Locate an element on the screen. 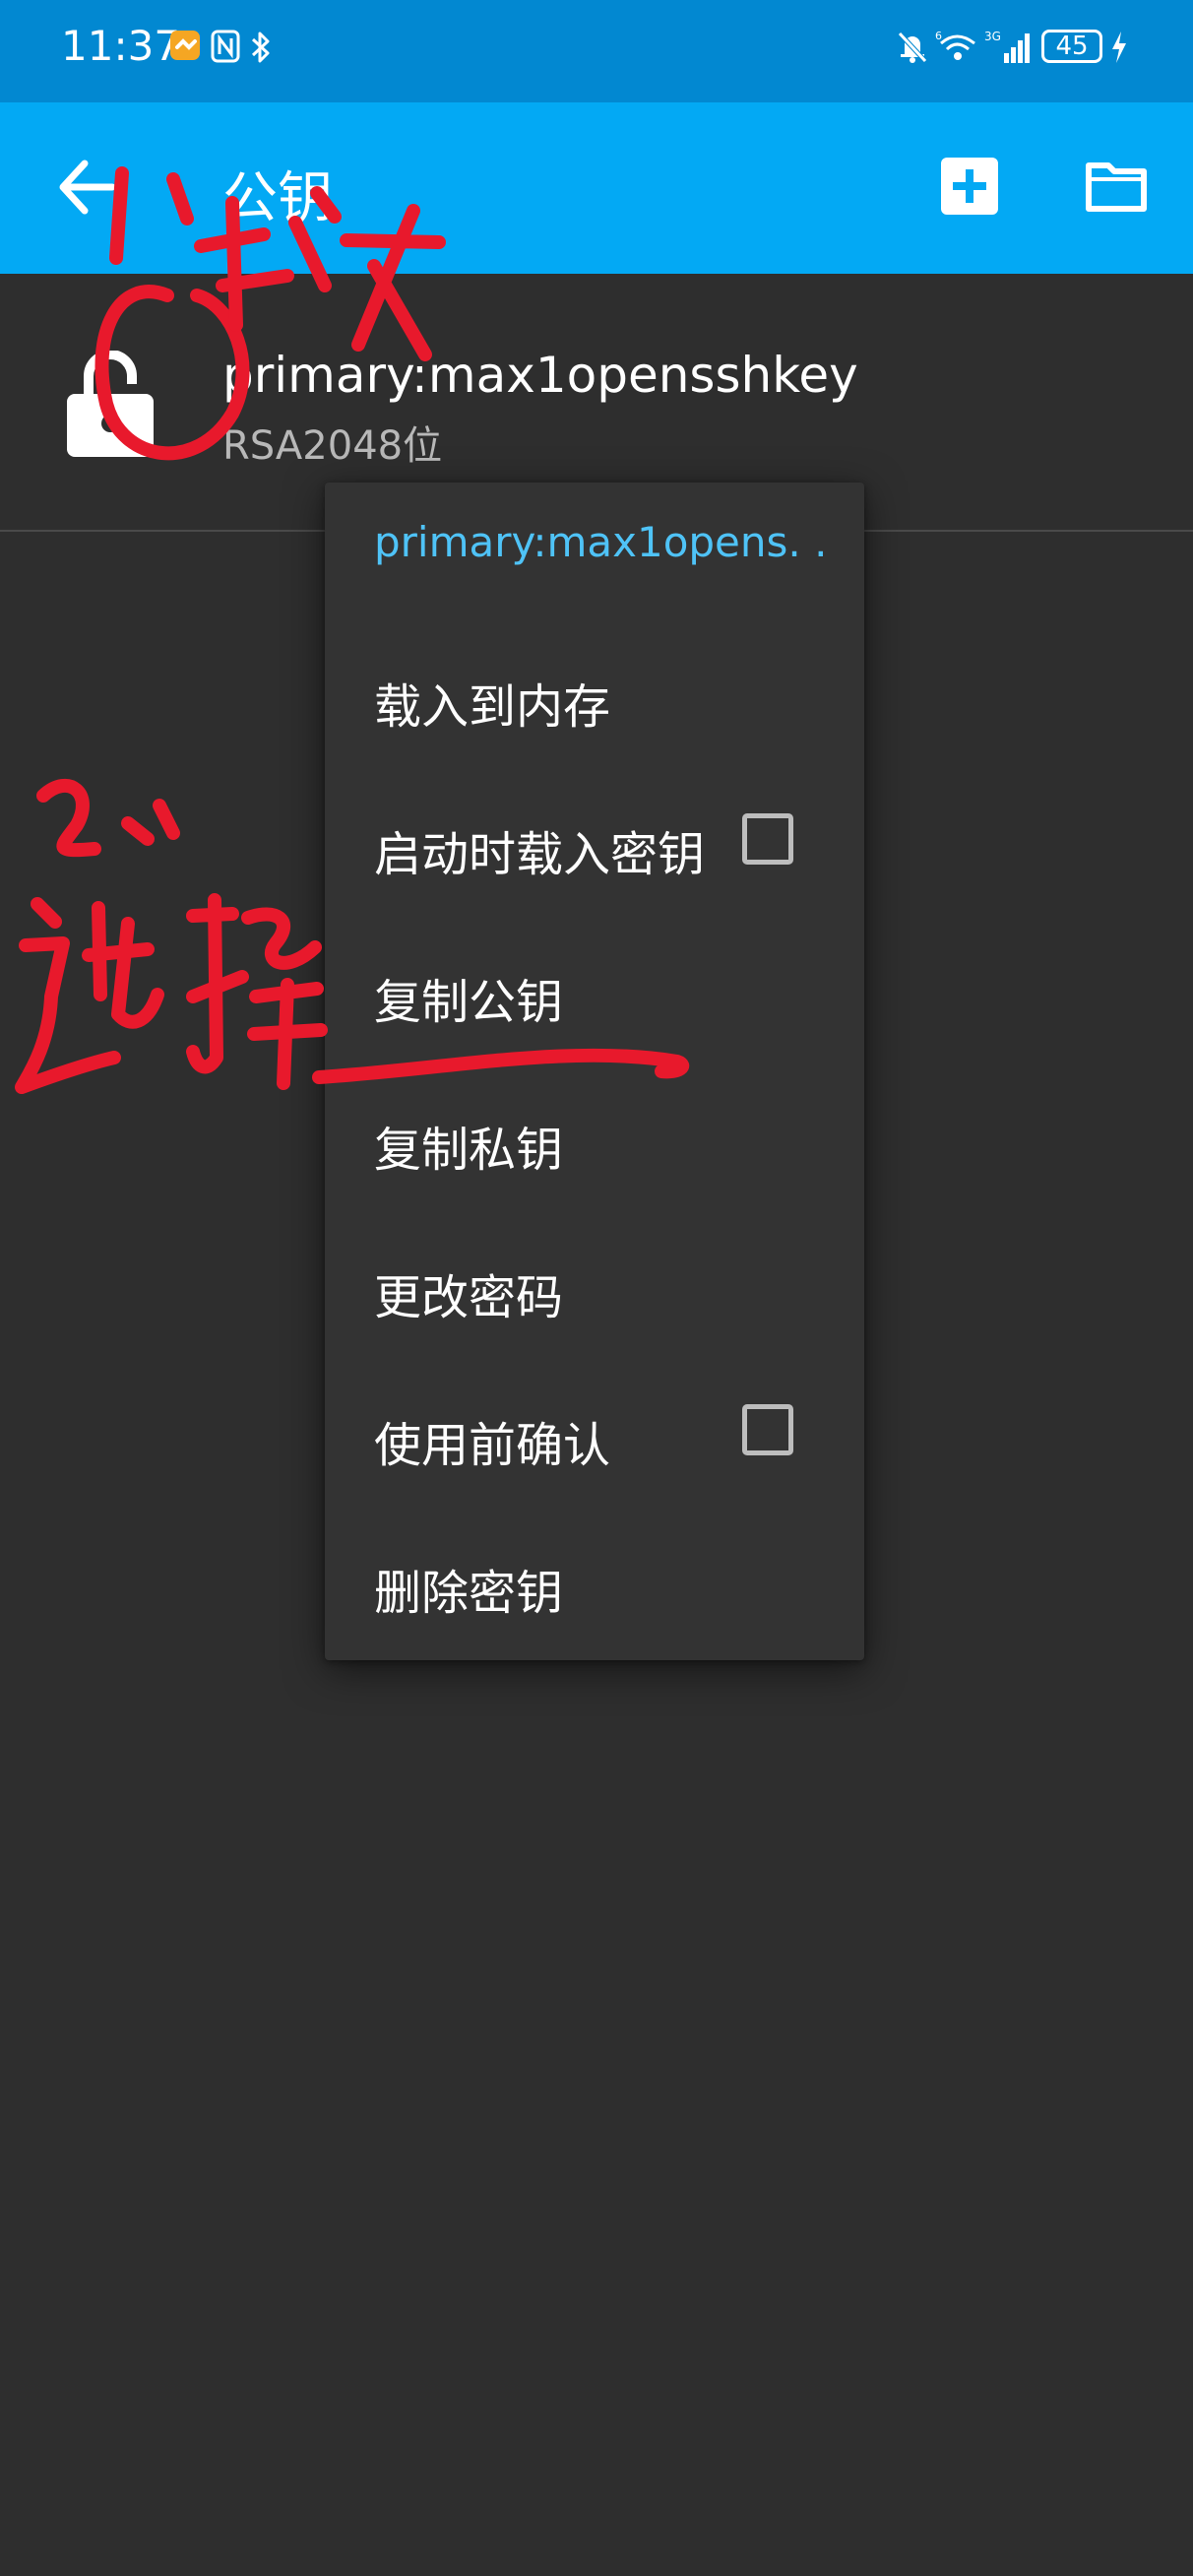 The height and width of the screenshot is (2576, 1193). status-bar: 11:37 6 3G 45 is located at coordinates (596, 51).